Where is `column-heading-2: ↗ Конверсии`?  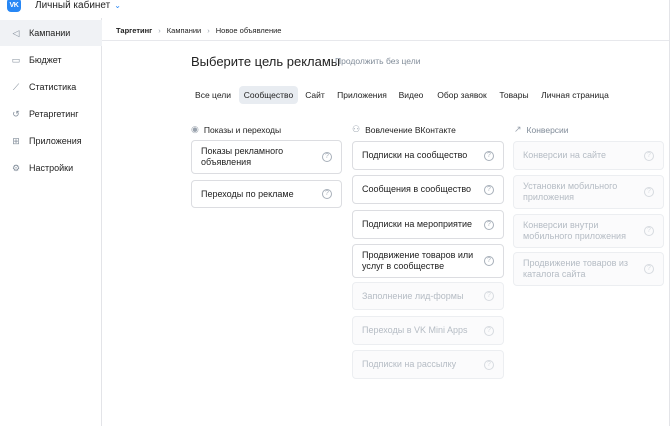
column-heading-2: ↗ Конверсии is located at coordinates (541, 129).